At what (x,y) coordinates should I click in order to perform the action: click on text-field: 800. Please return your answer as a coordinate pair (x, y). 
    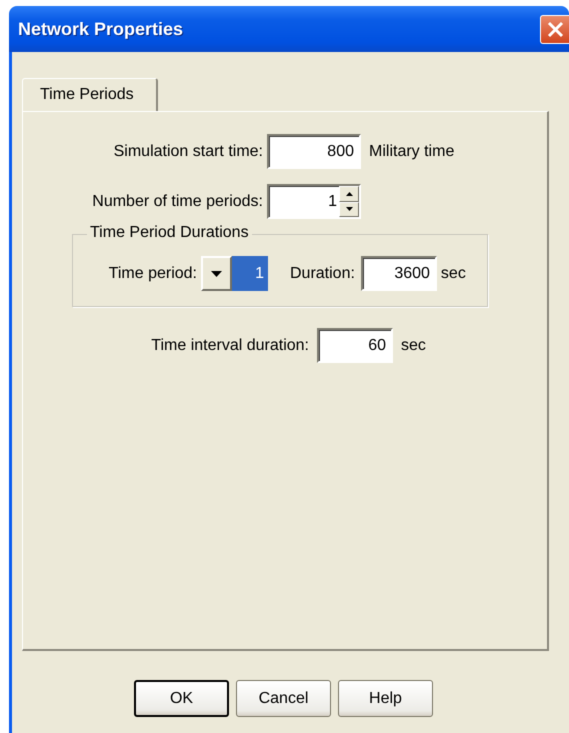
    Looking at the image, I should click on (314, 151).